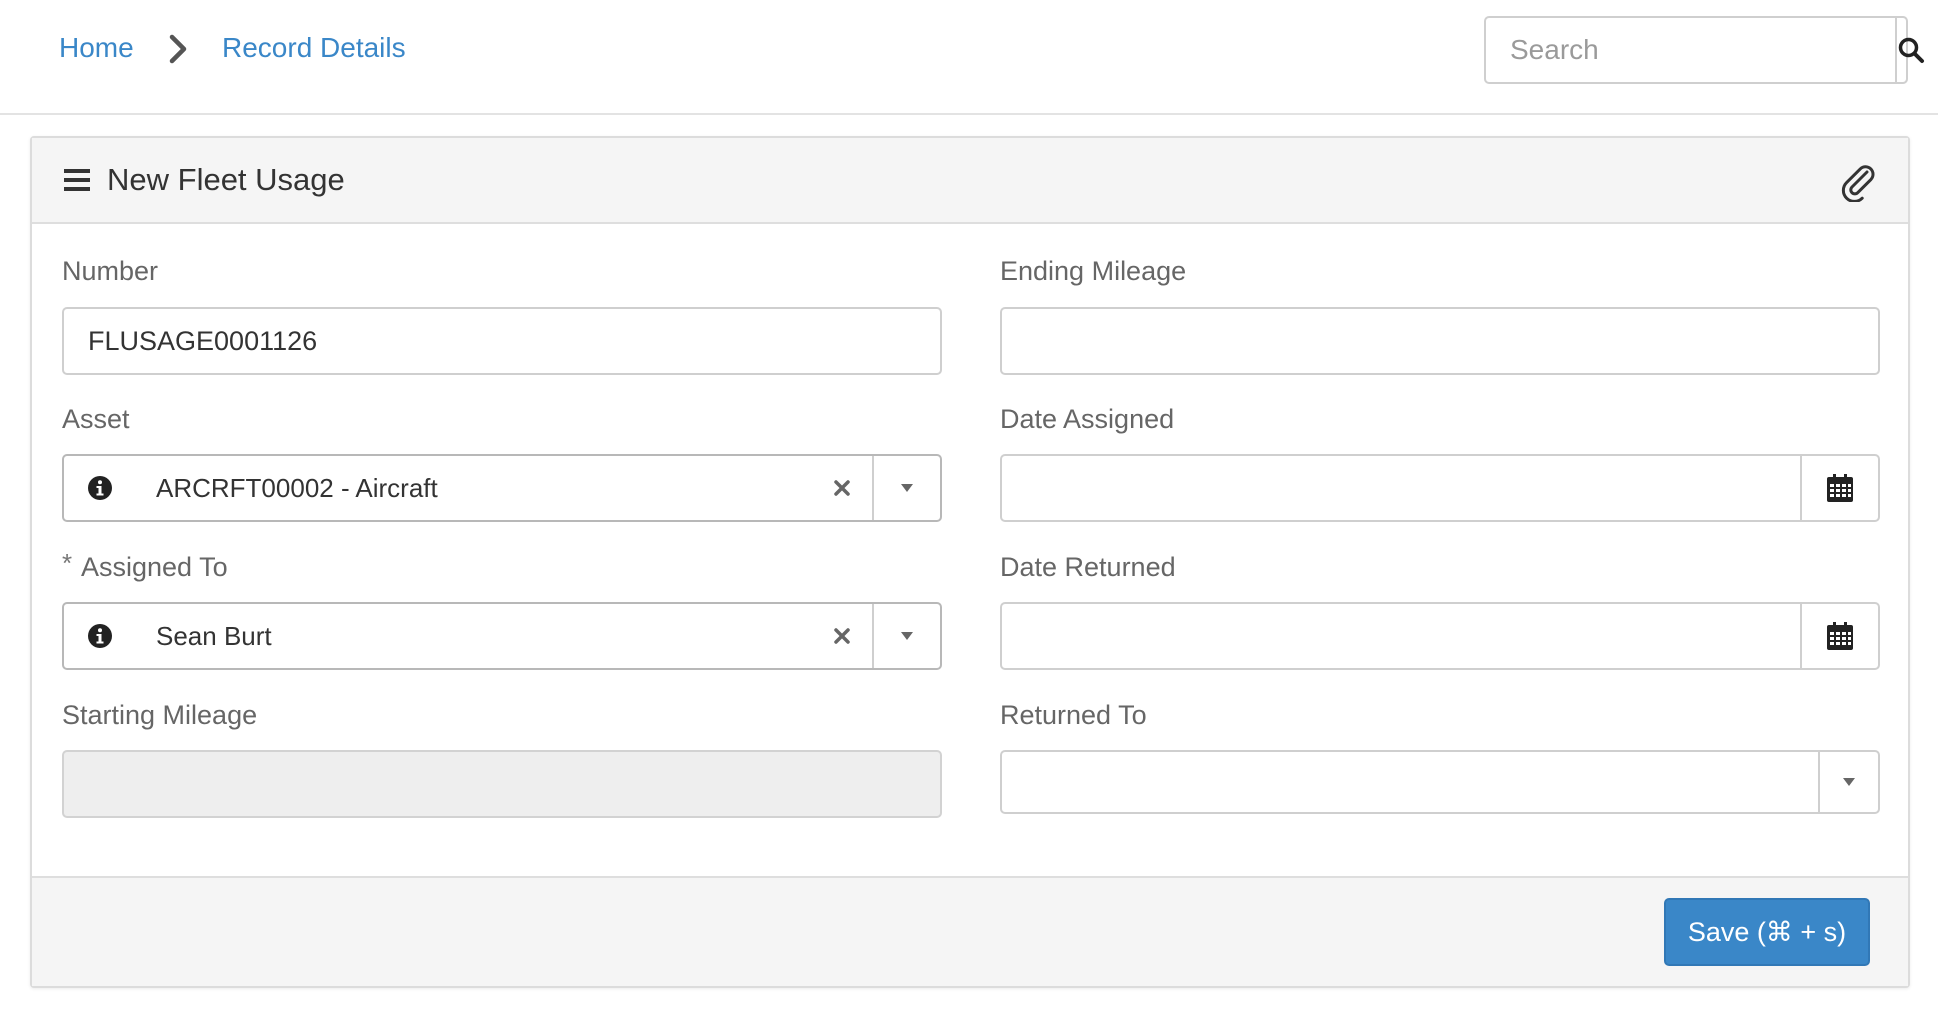 The image size is (1938, 1016). I want to click on asset-dropdown-toggle, so click(906, 488).